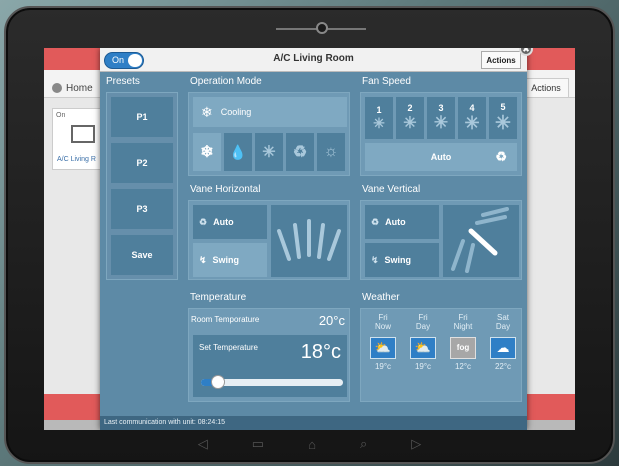 The image size is (619, 466). I want to click on dialog-header: On A/C Living Room Actions ✖, so click(316, 60).